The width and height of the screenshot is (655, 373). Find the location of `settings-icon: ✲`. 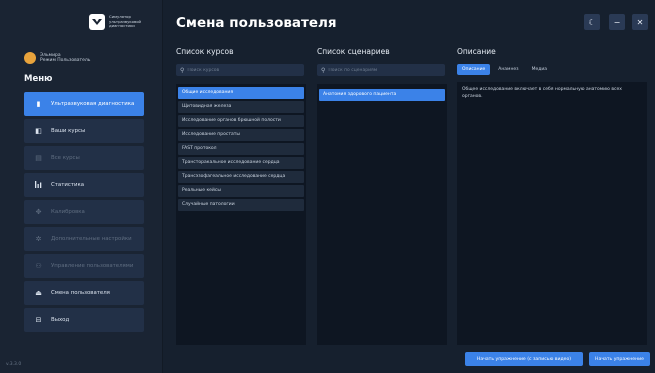

settings-icon: ✲ is located at coordinates (38, 238).